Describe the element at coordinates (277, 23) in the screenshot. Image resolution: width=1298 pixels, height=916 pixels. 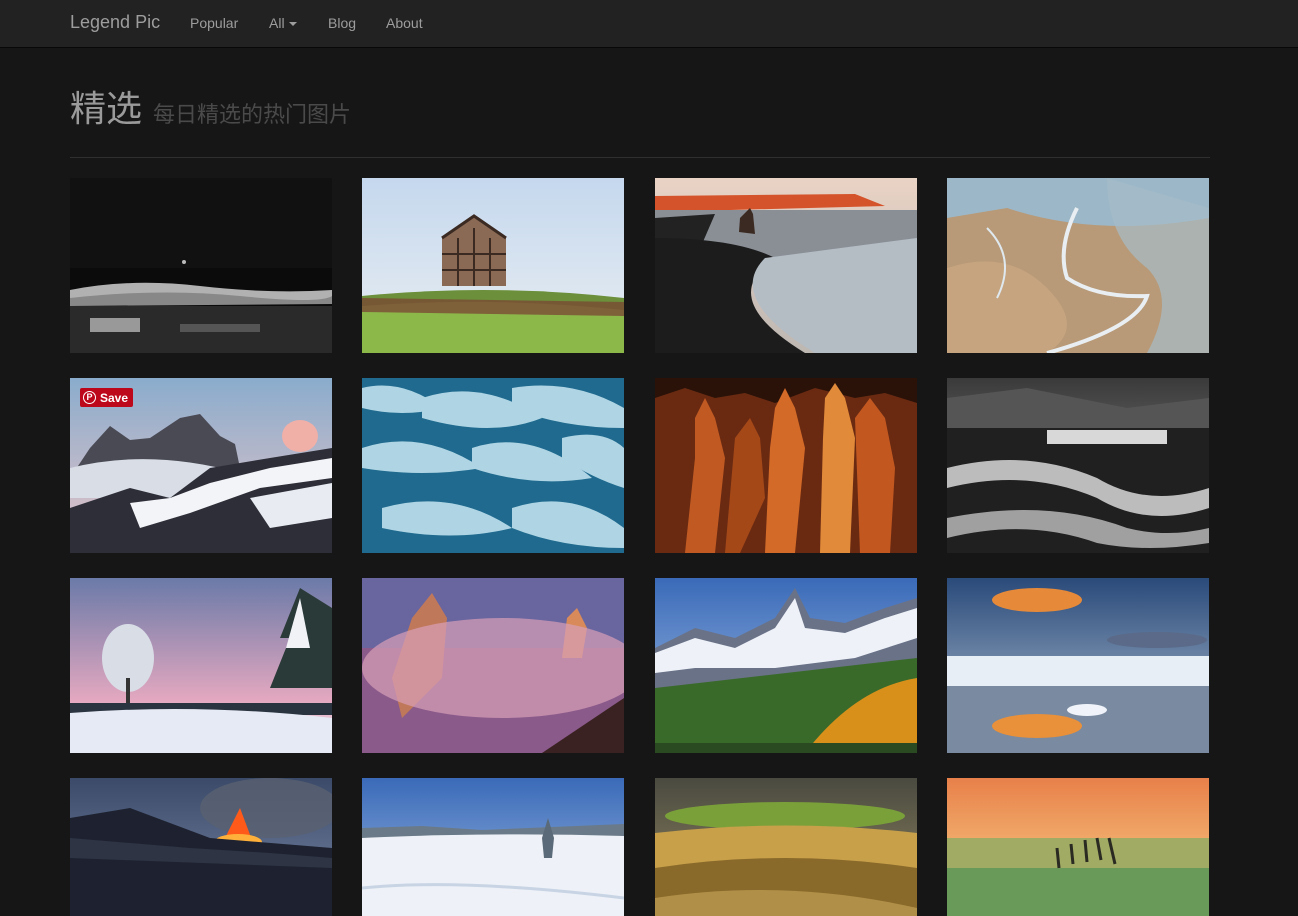
I see `nav-all-label: All` at that location.